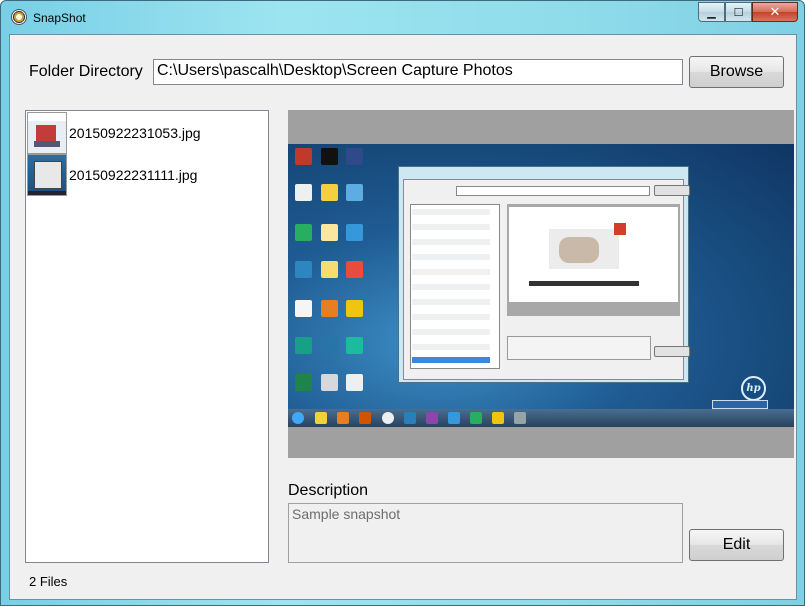  Describe the element at coordinates (328, 490) in the screenshot. I see `description-label: Description` at that location.